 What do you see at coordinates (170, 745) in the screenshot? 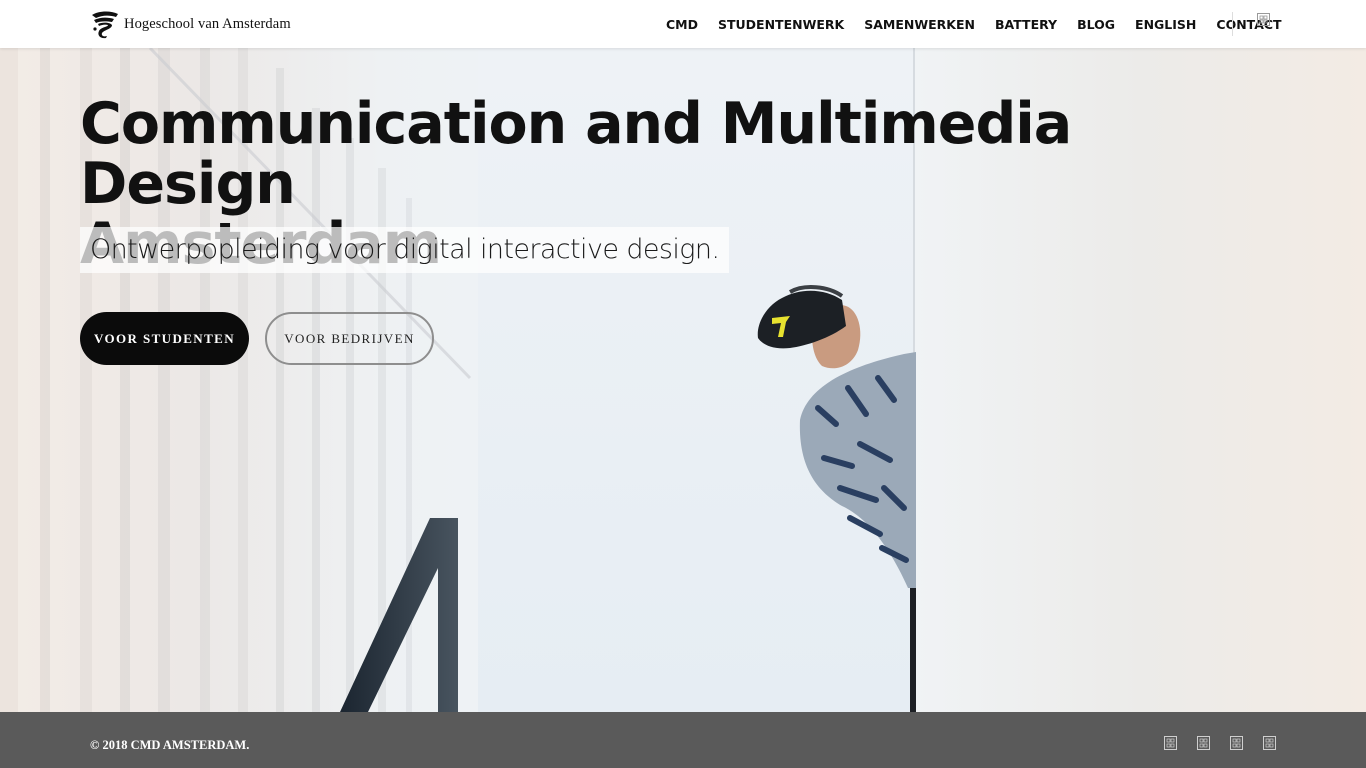
I see `copyright-text: © 2018 CMD AMSTERDAM.` at bounding box center [170, 745].